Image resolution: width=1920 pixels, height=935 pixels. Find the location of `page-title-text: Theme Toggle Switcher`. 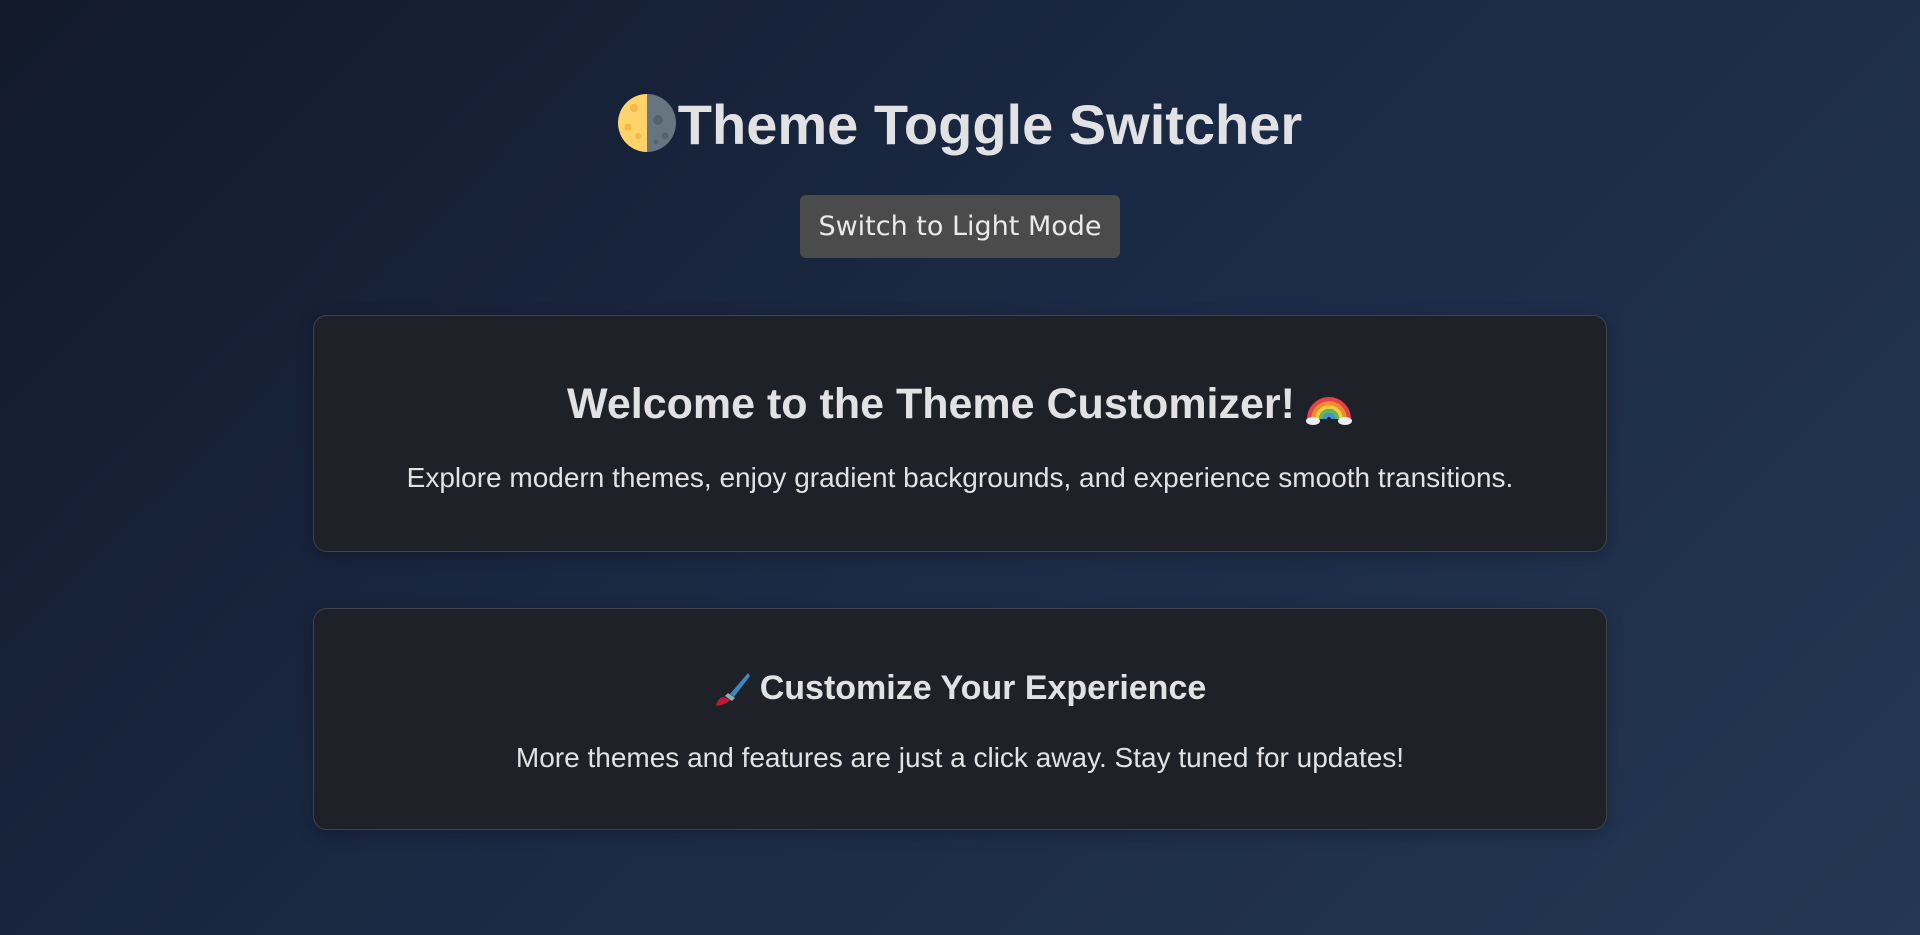

page-title-text: Theme Toggle Switcher is located at coordinates (990, 124).